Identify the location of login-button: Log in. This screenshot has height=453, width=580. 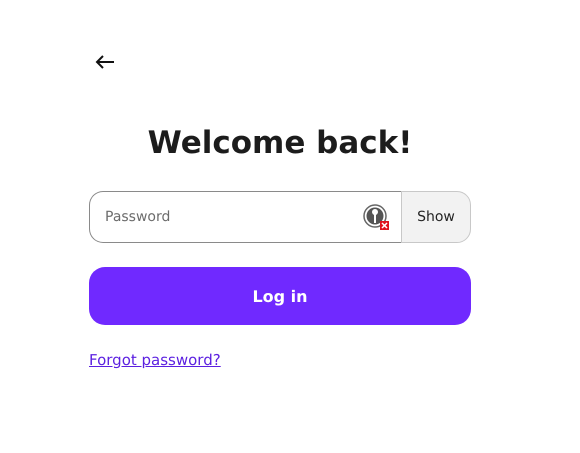
(280, 296).